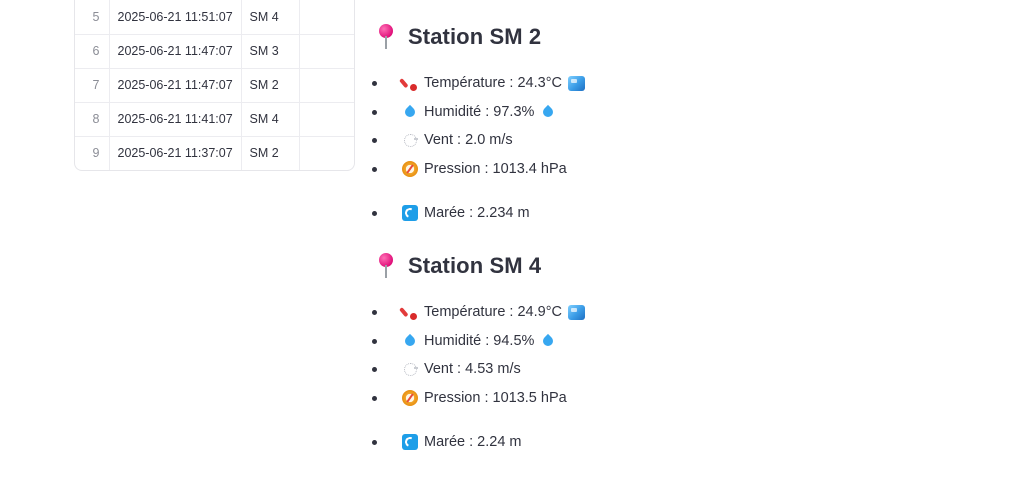 Image resolution: width=1011 pixels, height=480 pixels. What do you see at coordinates (495, 397) in the screenshot?
I see `metric-pressure-text: Pression : 1013.5 hPa` at bounding box center [495, 397].